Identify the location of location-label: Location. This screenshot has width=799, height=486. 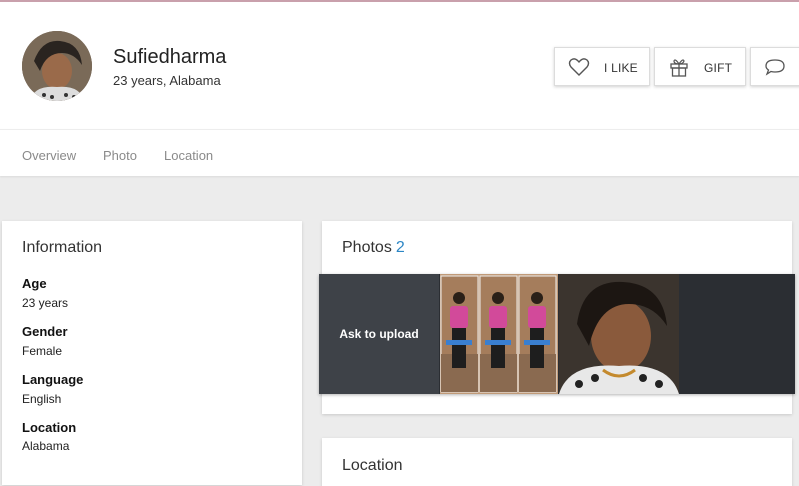
(49, 427).